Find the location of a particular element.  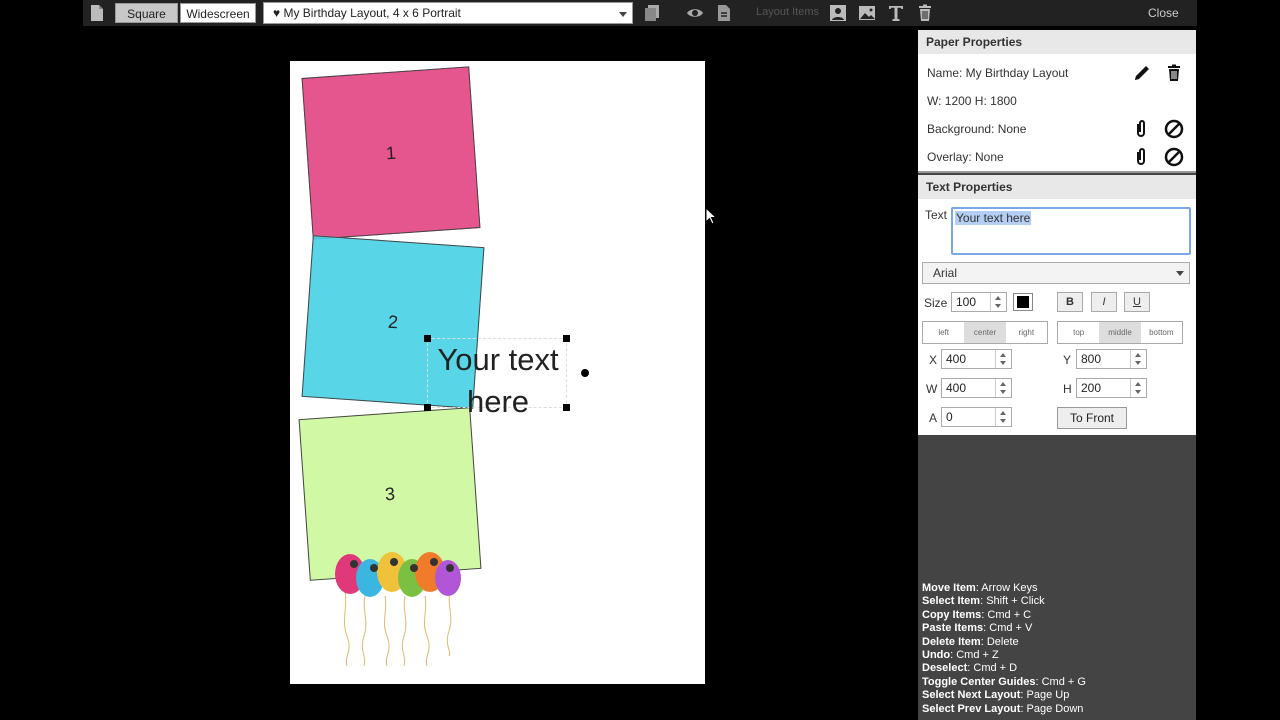

h-stepper: 200 is located at coordinates (1111, 388).